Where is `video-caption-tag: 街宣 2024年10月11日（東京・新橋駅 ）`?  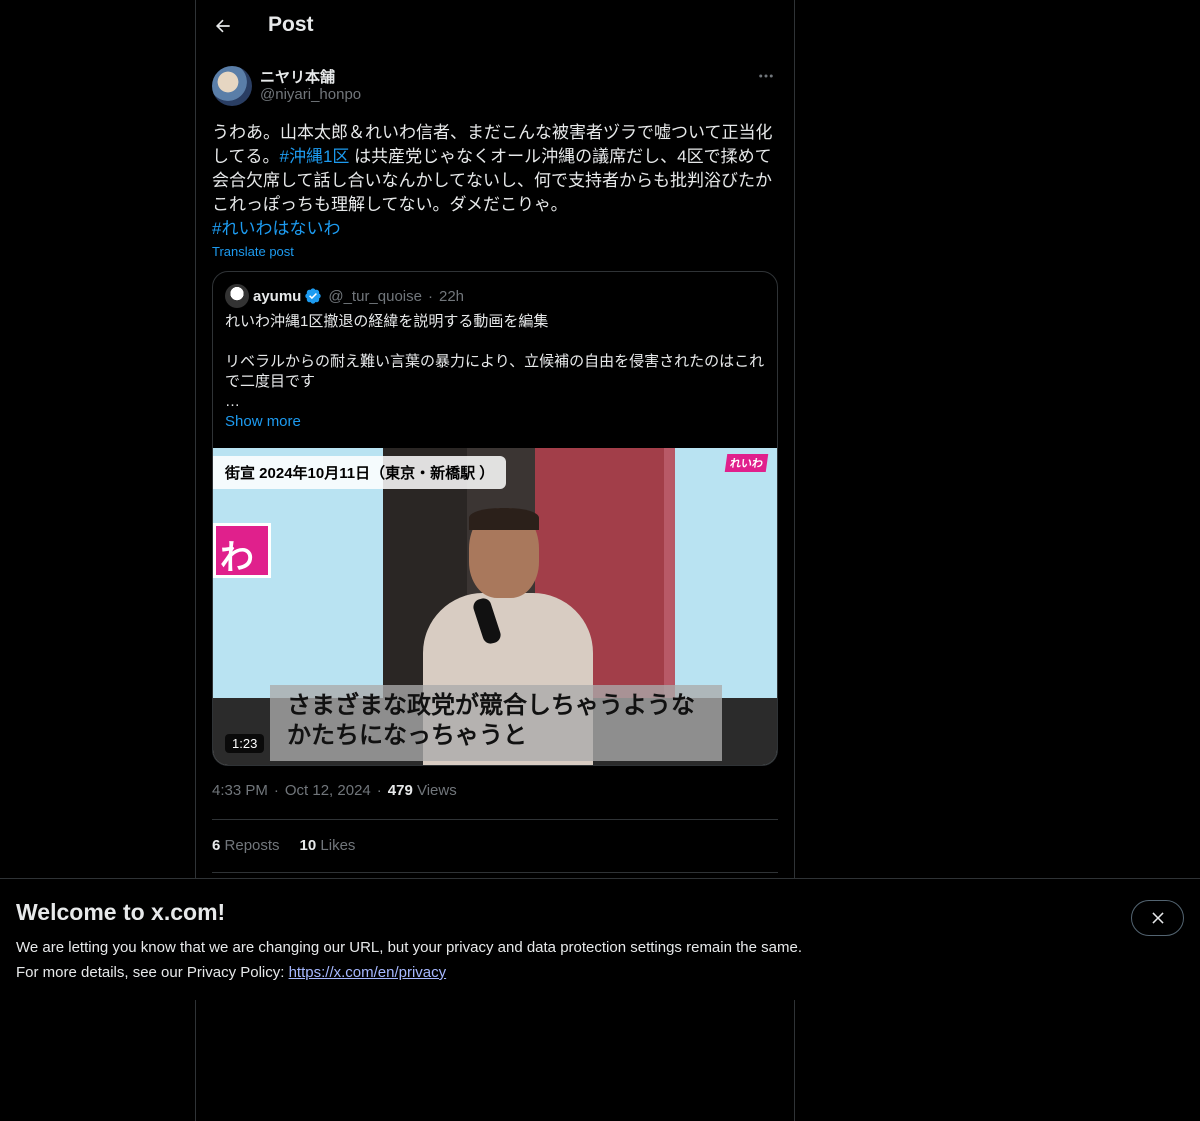 video-caption-tag: 街宣 2024年10月11日（東京・新橋駅 ） is located at coordinates (360, 472).